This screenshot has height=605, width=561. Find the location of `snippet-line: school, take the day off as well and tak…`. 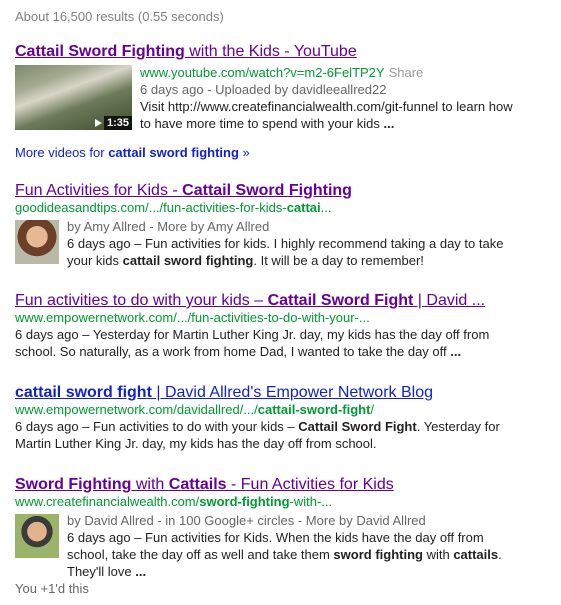

snippet-line: school, take the day off as well and tak… is located at coordinates (307, 554).